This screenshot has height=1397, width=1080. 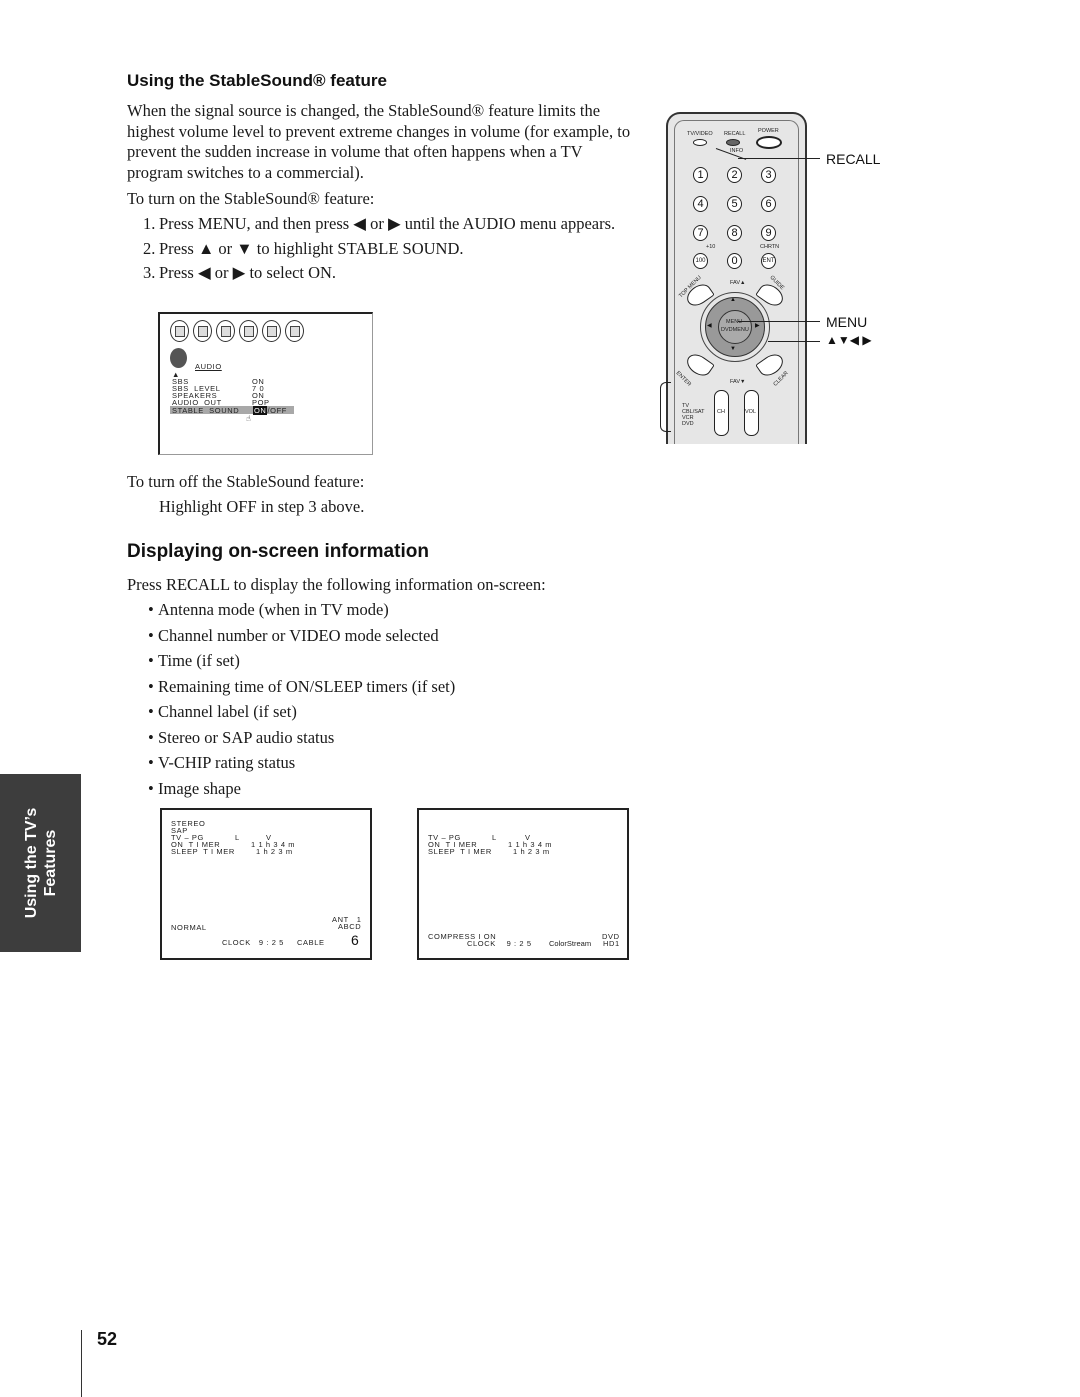 I want to click on power-label: POWER, so click(x=768, y=131).